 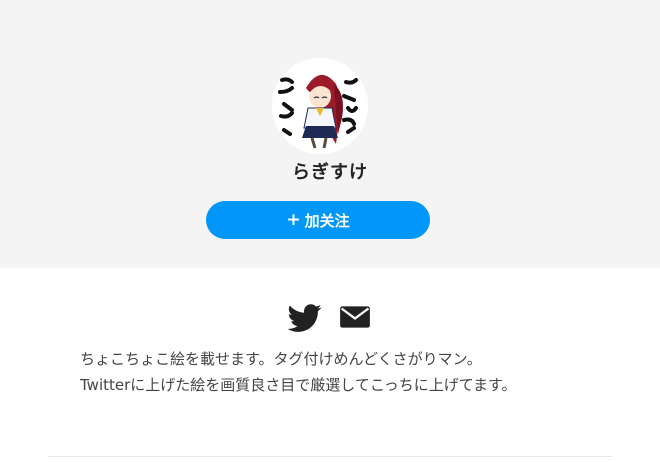 What do you see at coordinates (327, 220) in the screenshot?
I see `follow-label: 加关注` at bounding box center [327, 220].